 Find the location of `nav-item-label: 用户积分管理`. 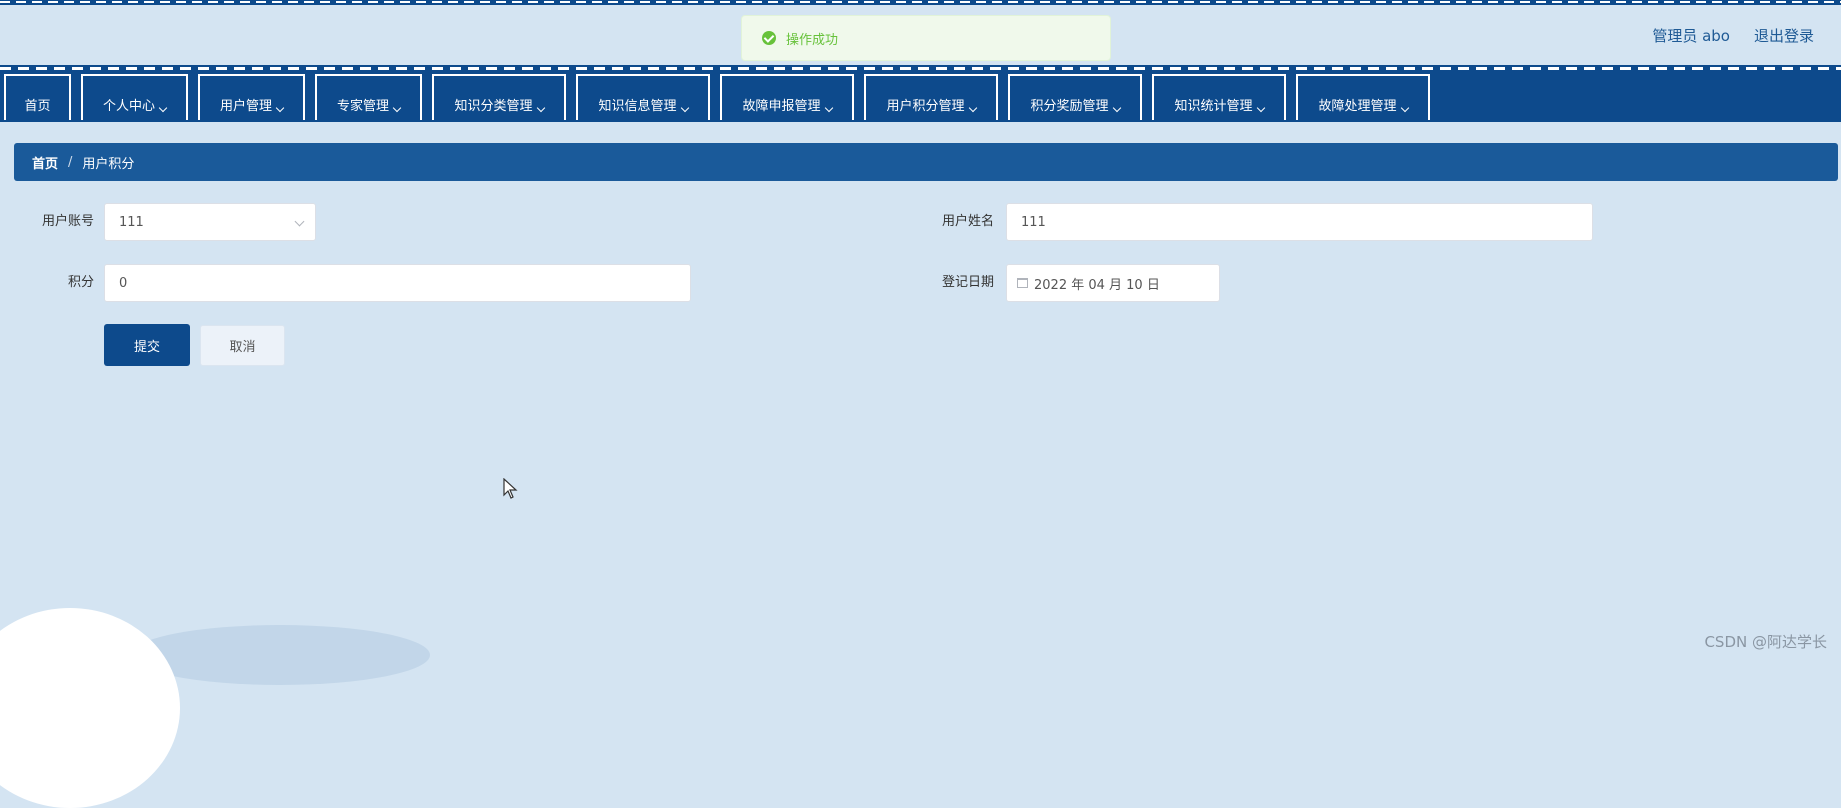

nav-item-label: 用户积分管理 is located at coordinates (925, 106).